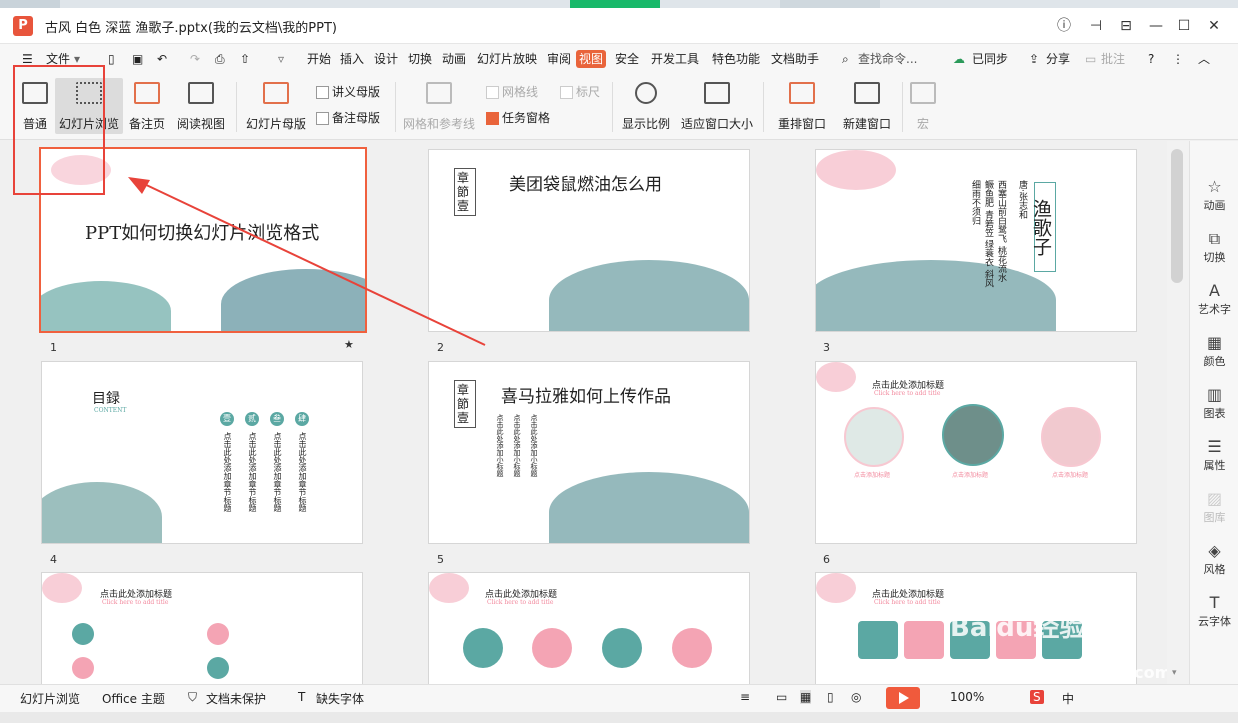  Describe the element at coordinates (1178, 412) in the screenshot. I see `vertical-scrollbar: ▾` at that location.